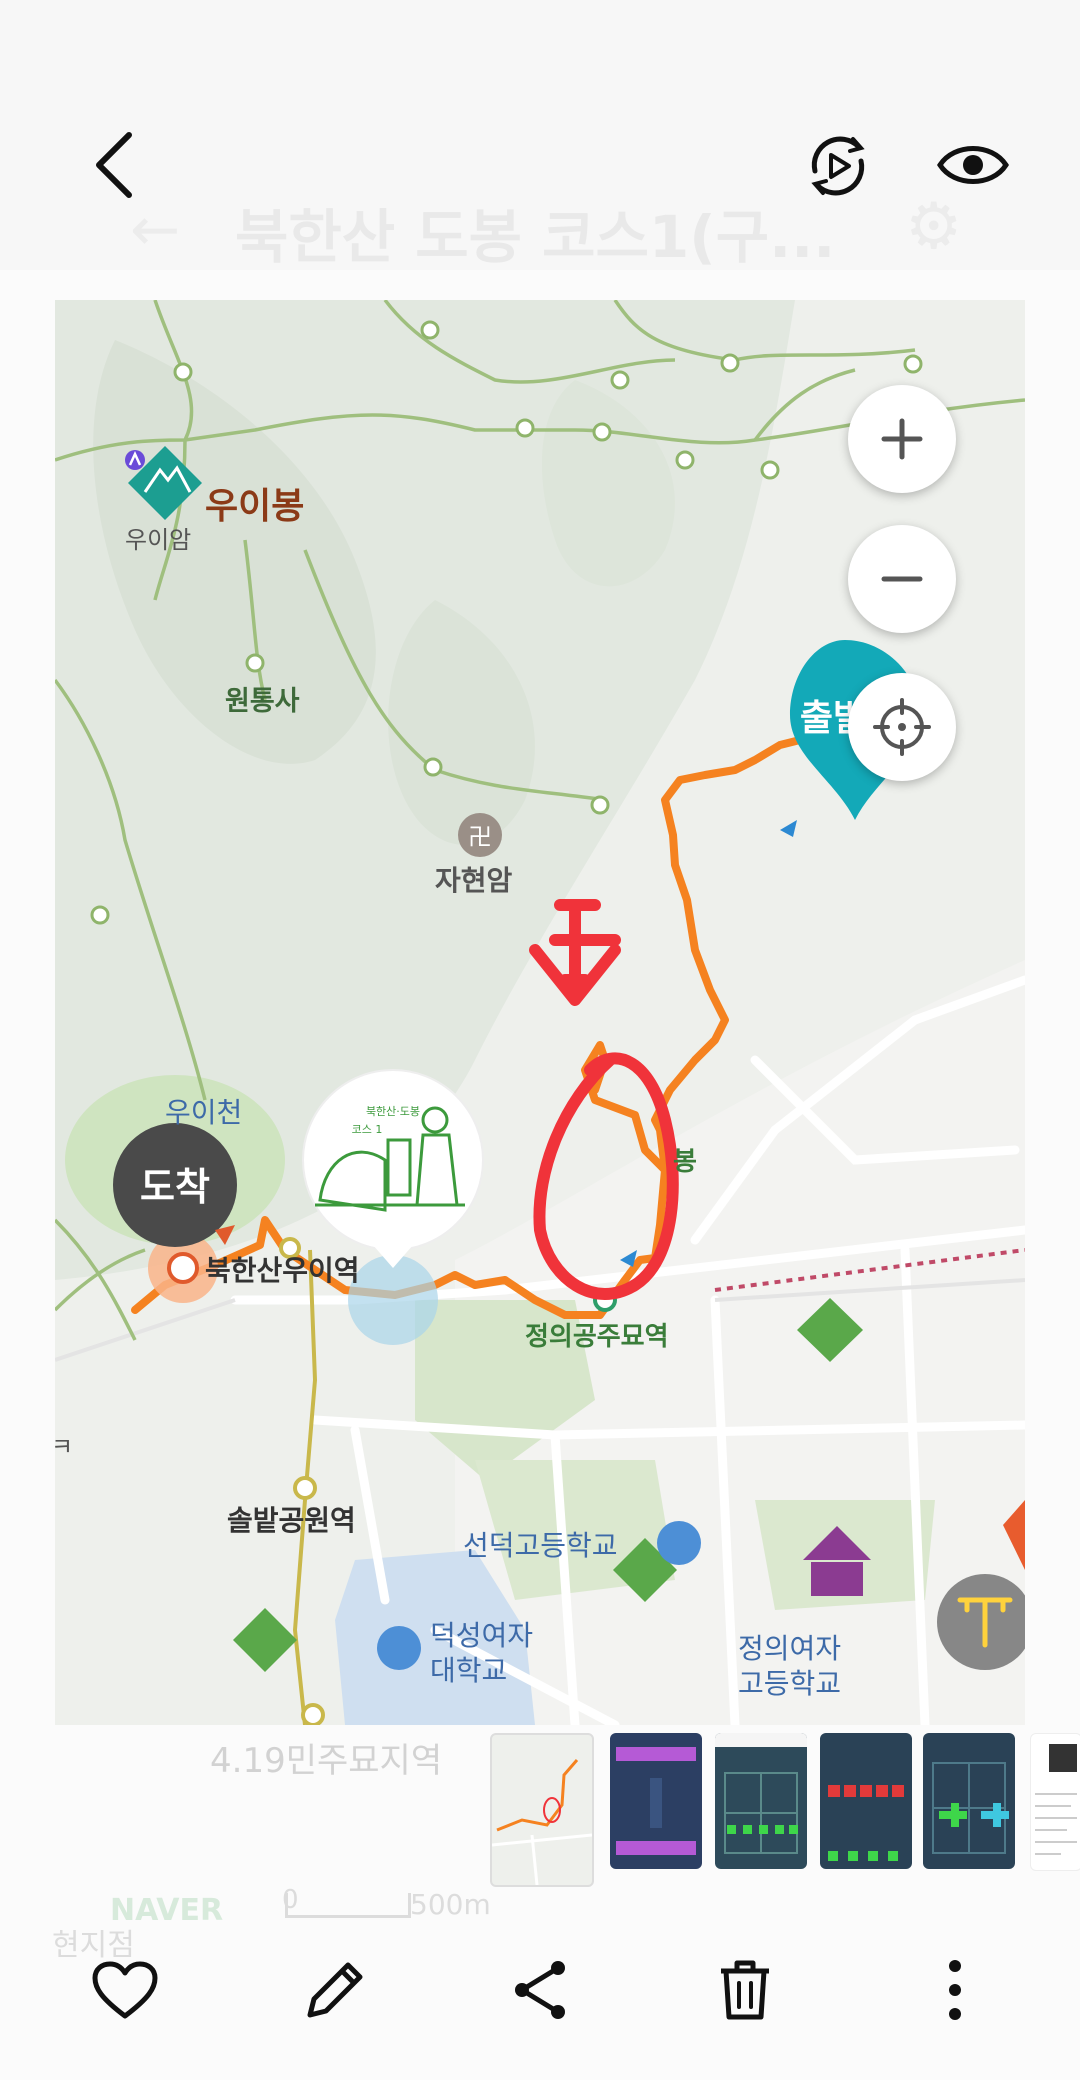  Describe the element at coordinates (838, 166) in the screenshot. I see `motion-photo-icon` at that location.